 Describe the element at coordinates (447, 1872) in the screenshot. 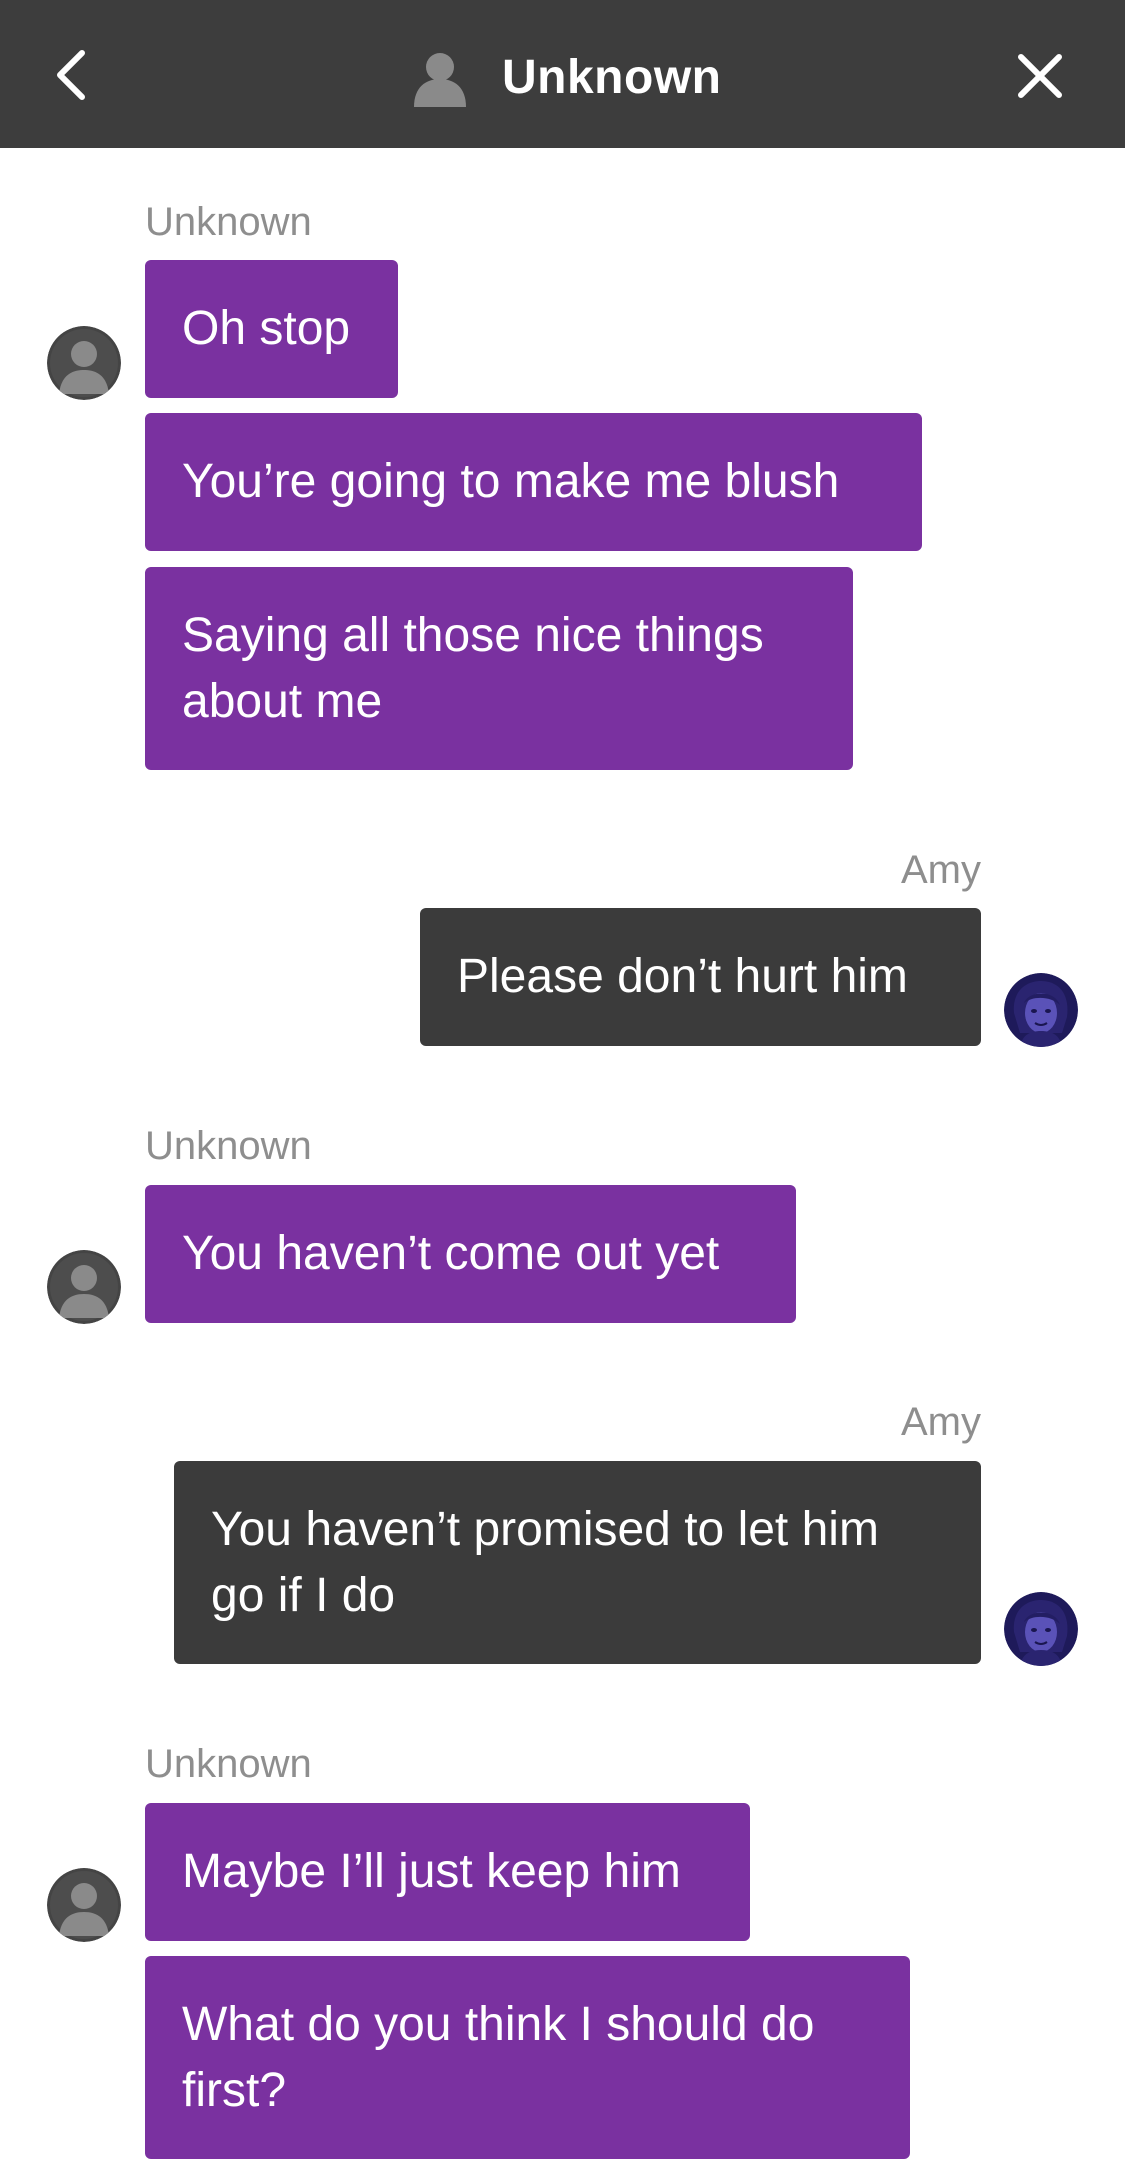

I see `message-bubble: Maybe I’ll just keep him` at that location.